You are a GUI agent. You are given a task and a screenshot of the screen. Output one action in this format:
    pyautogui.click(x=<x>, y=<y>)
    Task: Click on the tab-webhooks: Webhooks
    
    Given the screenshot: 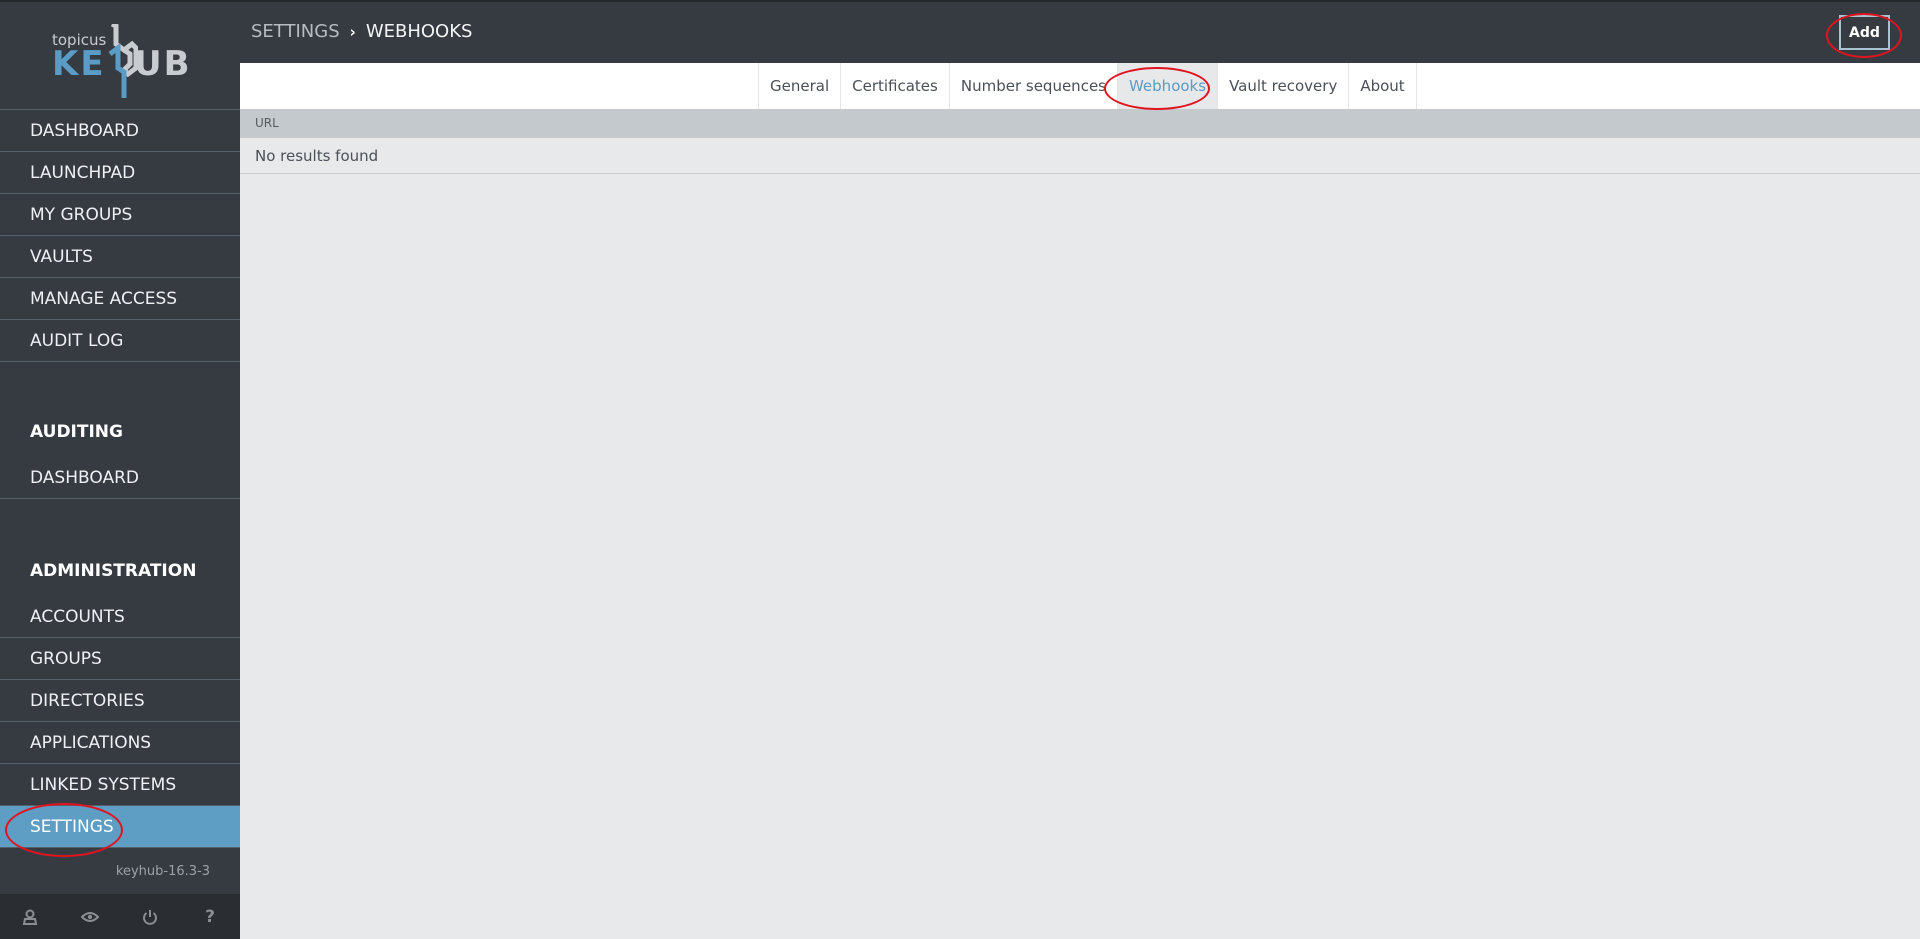 What is the action you would take?
    pyautogui.click(x=1168, y=86)
    